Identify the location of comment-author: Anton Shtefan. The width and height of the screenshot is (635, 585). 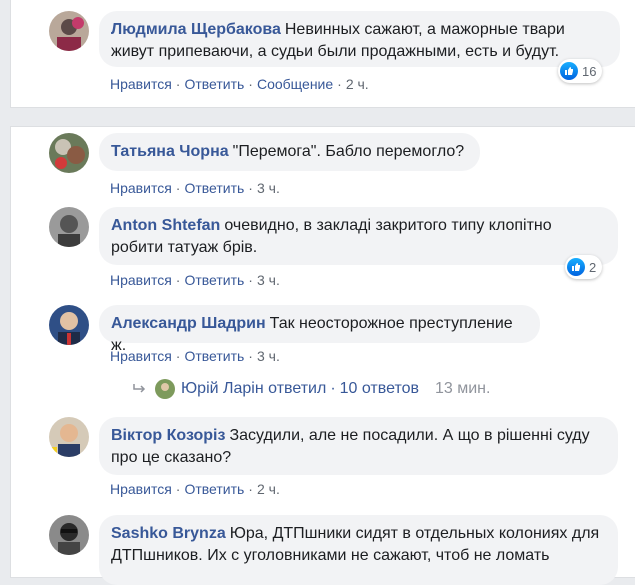
(165, 225).